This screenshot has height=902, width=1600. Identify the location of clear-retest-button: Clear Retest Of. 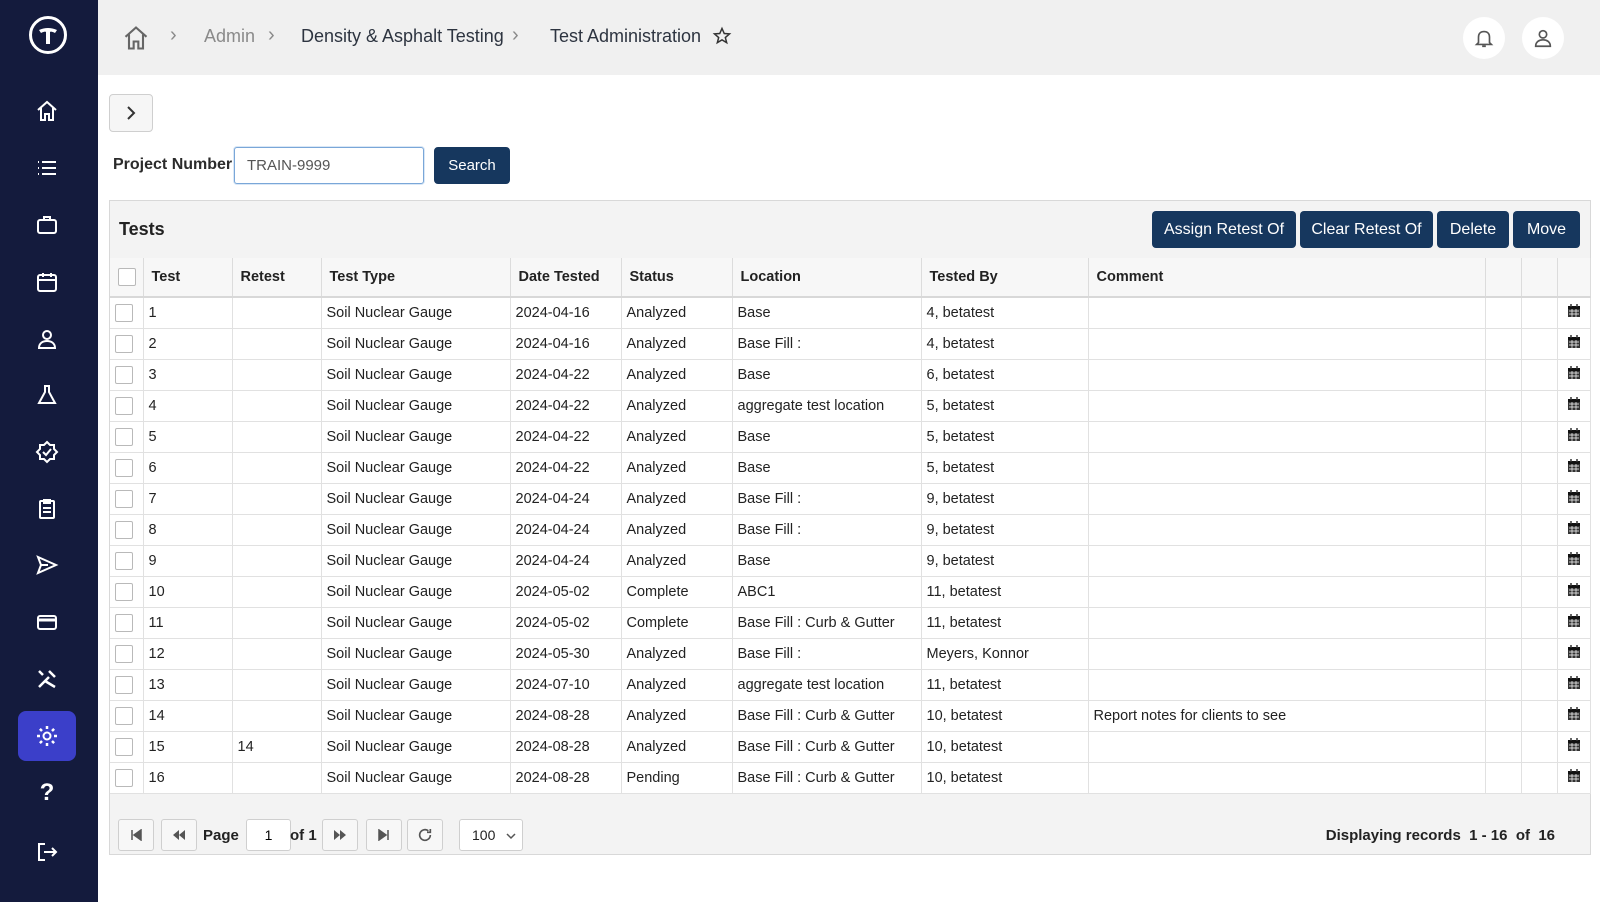
(1366, 229).